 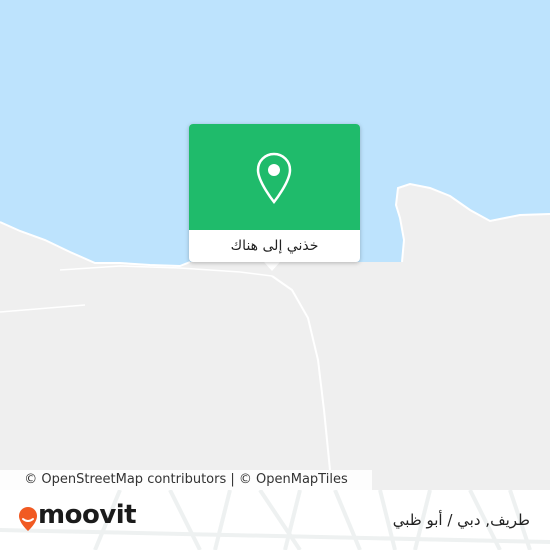 What do you see at coordinates (272, 266) in the screenshot?
I see `popup-pointer` at bounding box center [272, 266].